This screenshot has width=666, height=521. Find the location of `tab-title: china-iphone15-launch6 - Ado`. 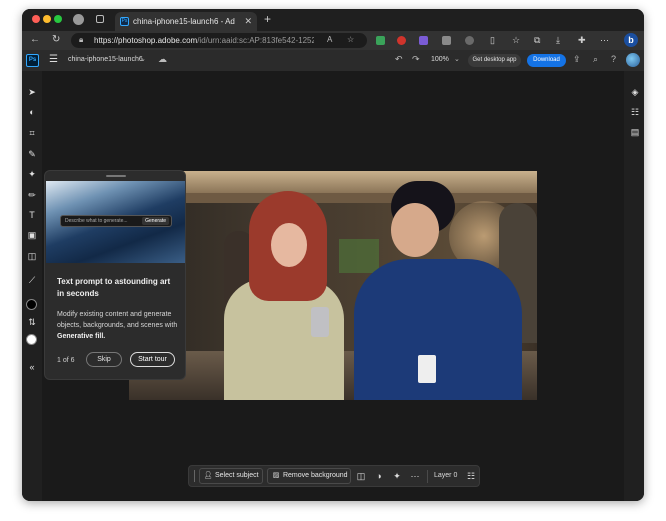

tab-title: china-iphone15-launch6 - Ado is located at coordinates (184, 21).